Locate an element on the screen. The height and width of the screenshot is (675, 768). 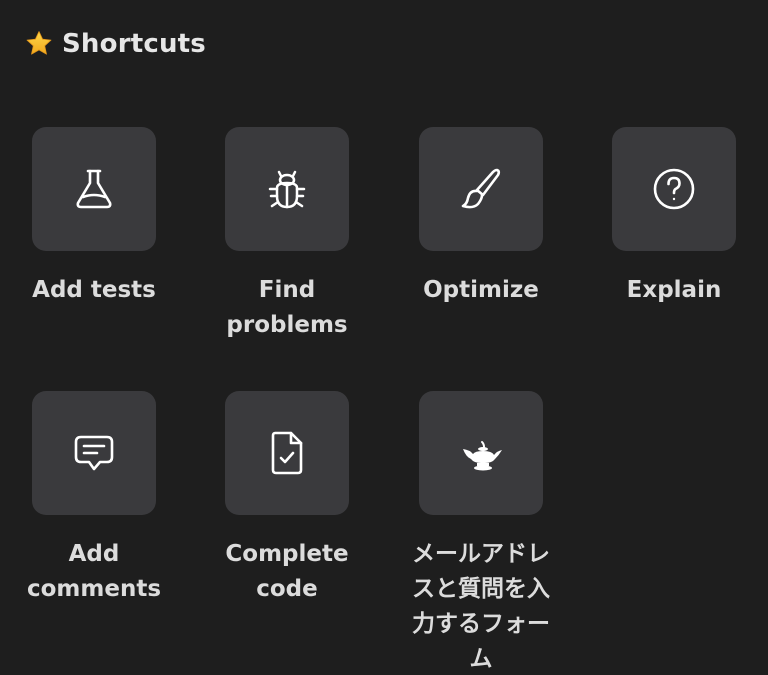
shortcut-explain: Explain is located at coordinates (674, 217).